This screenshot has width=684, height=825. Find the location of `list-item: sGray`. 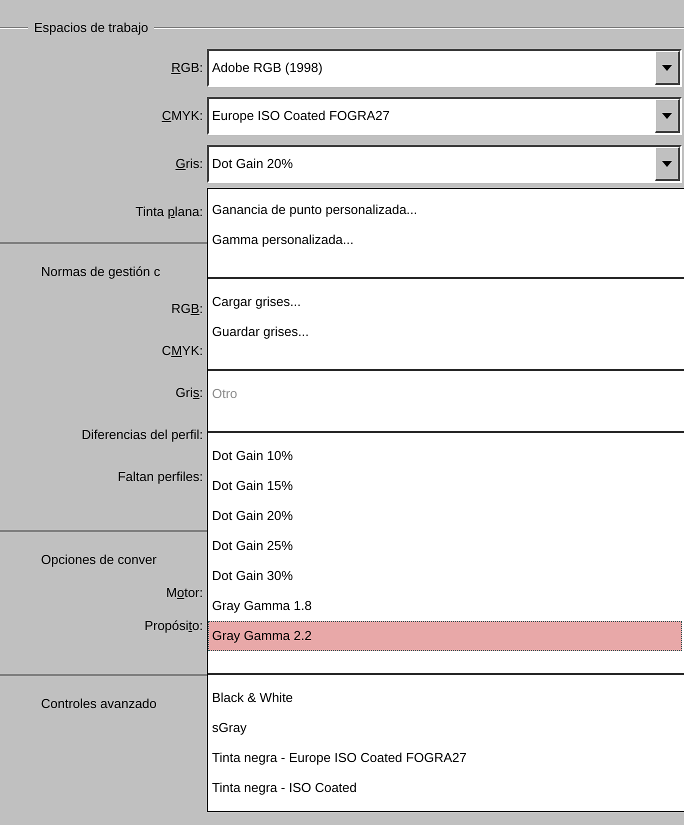

list-item: sGray is located at coordinates (445, 728).